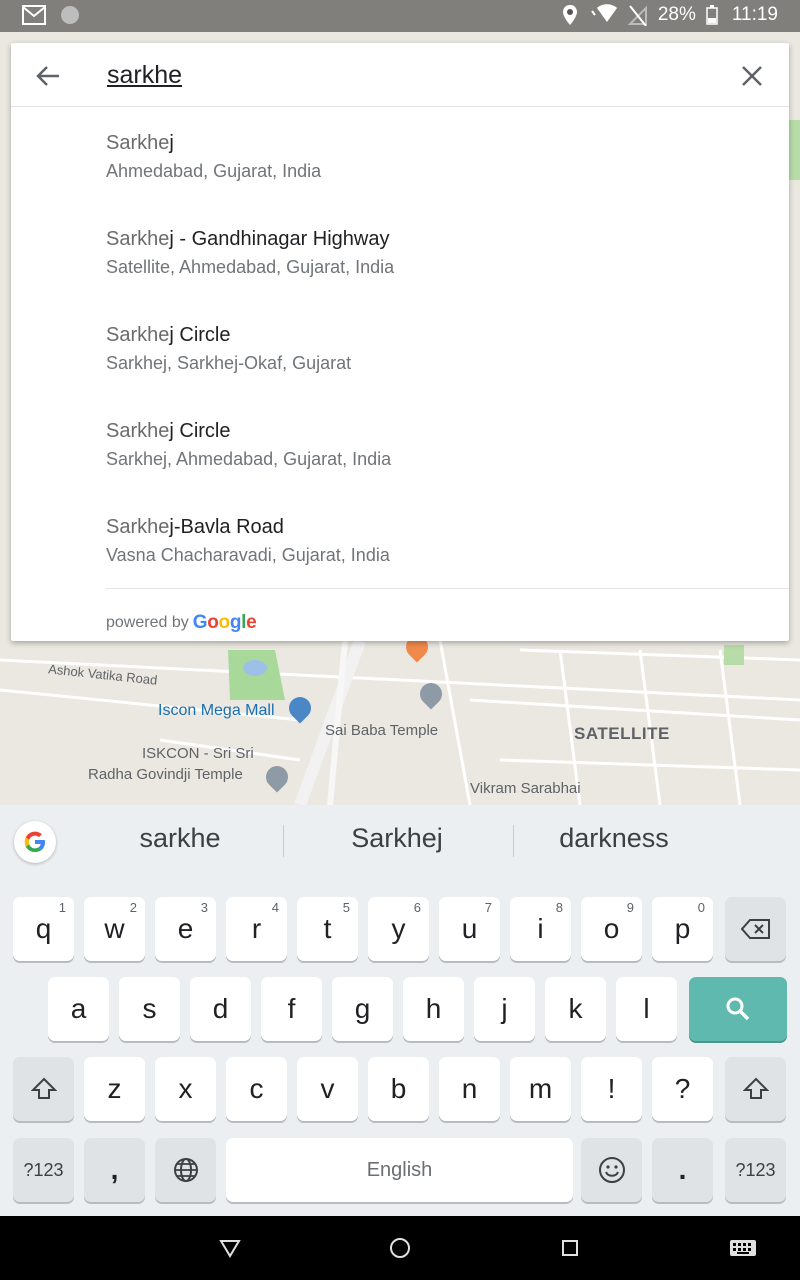 This screenshot has height=1280, width=800. I want to click on search-result-item: Sarkhej Ahmedabad, Gujarat, India, so click(400, 155).